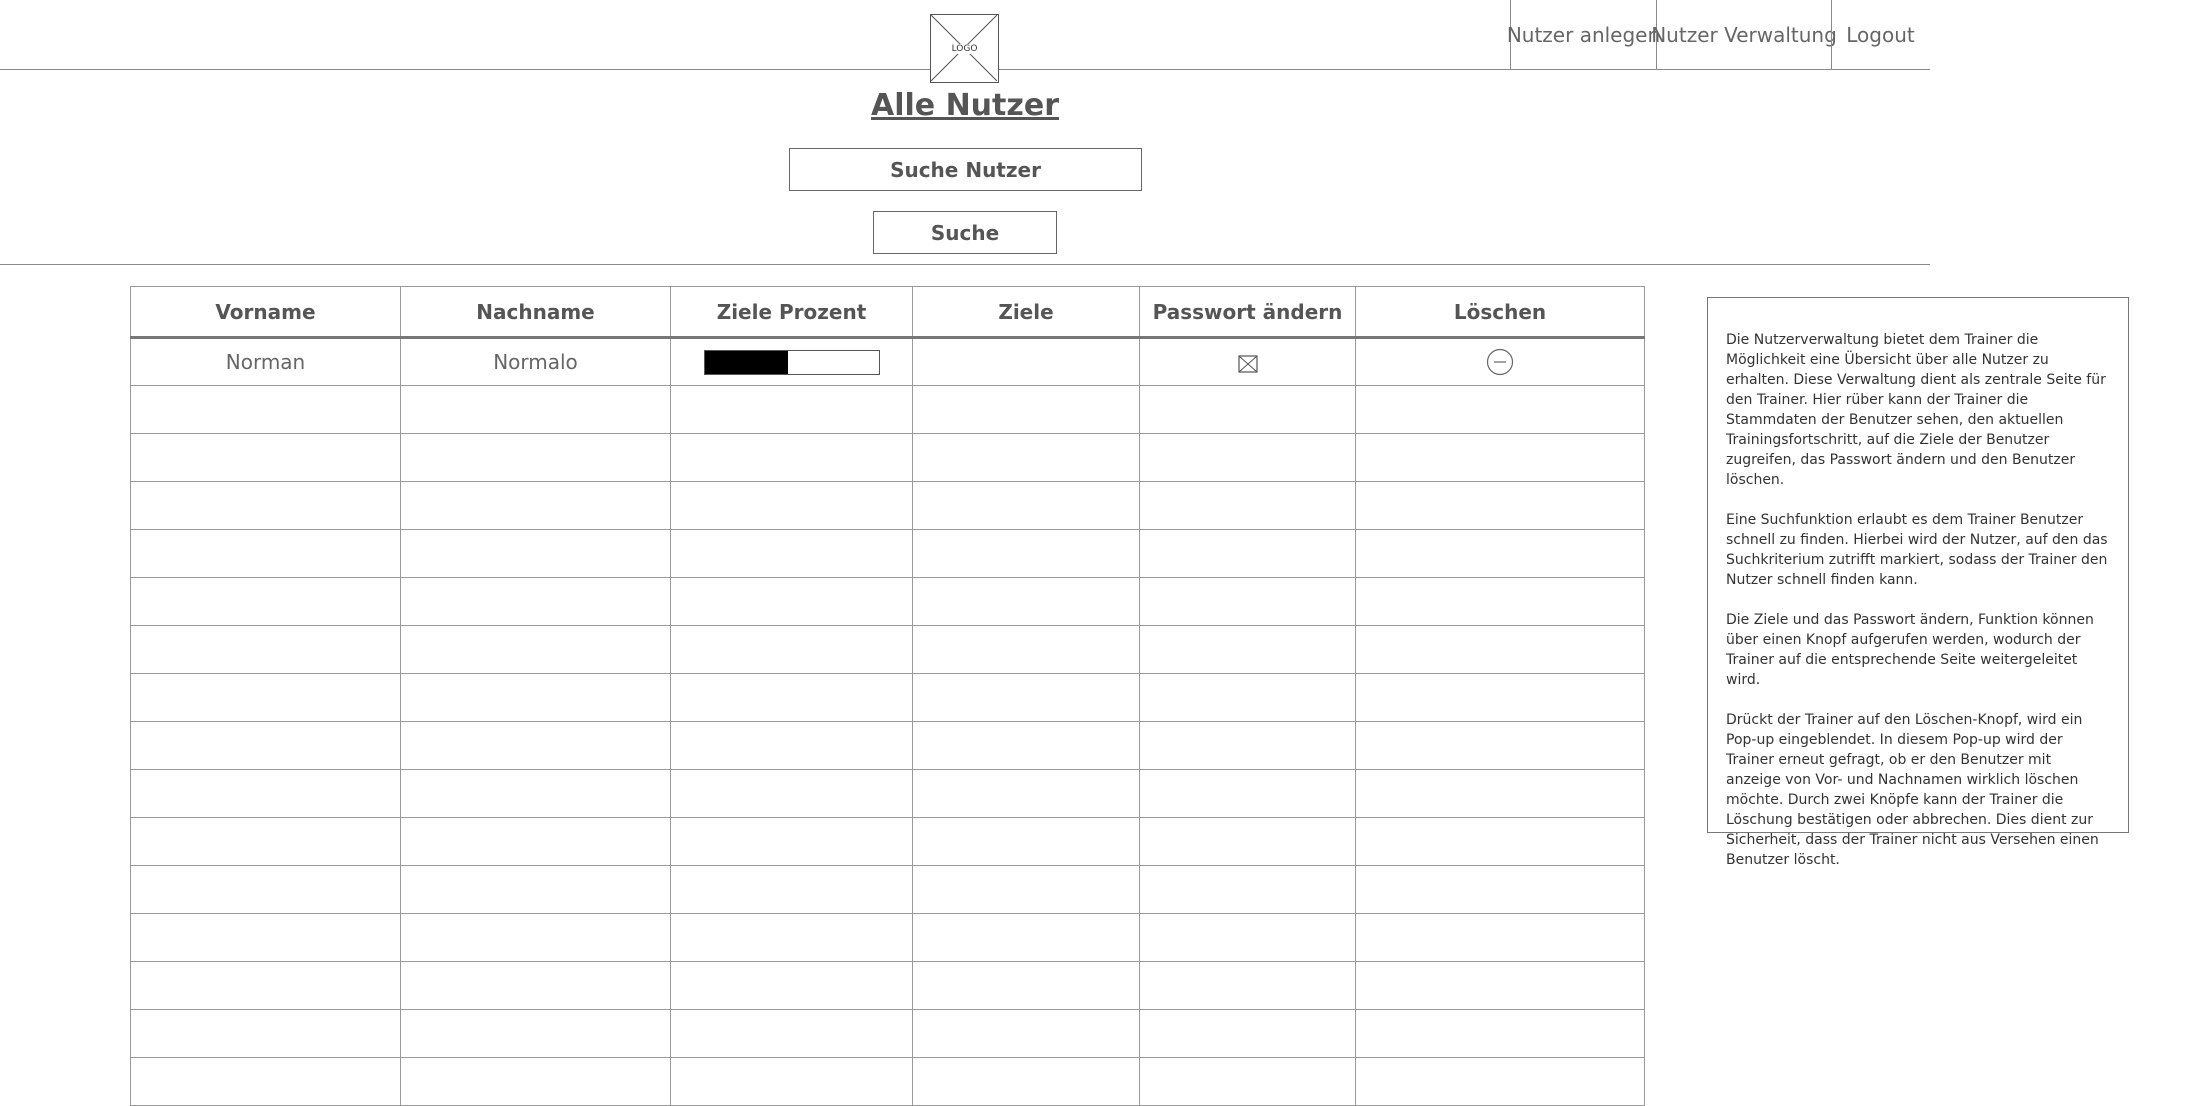 The width and height of the screenshot is (2185, 1106). Describe the element at coordinates (965, 105) in the screenshot. I see `page-title: Alle Nutzer` at that location.